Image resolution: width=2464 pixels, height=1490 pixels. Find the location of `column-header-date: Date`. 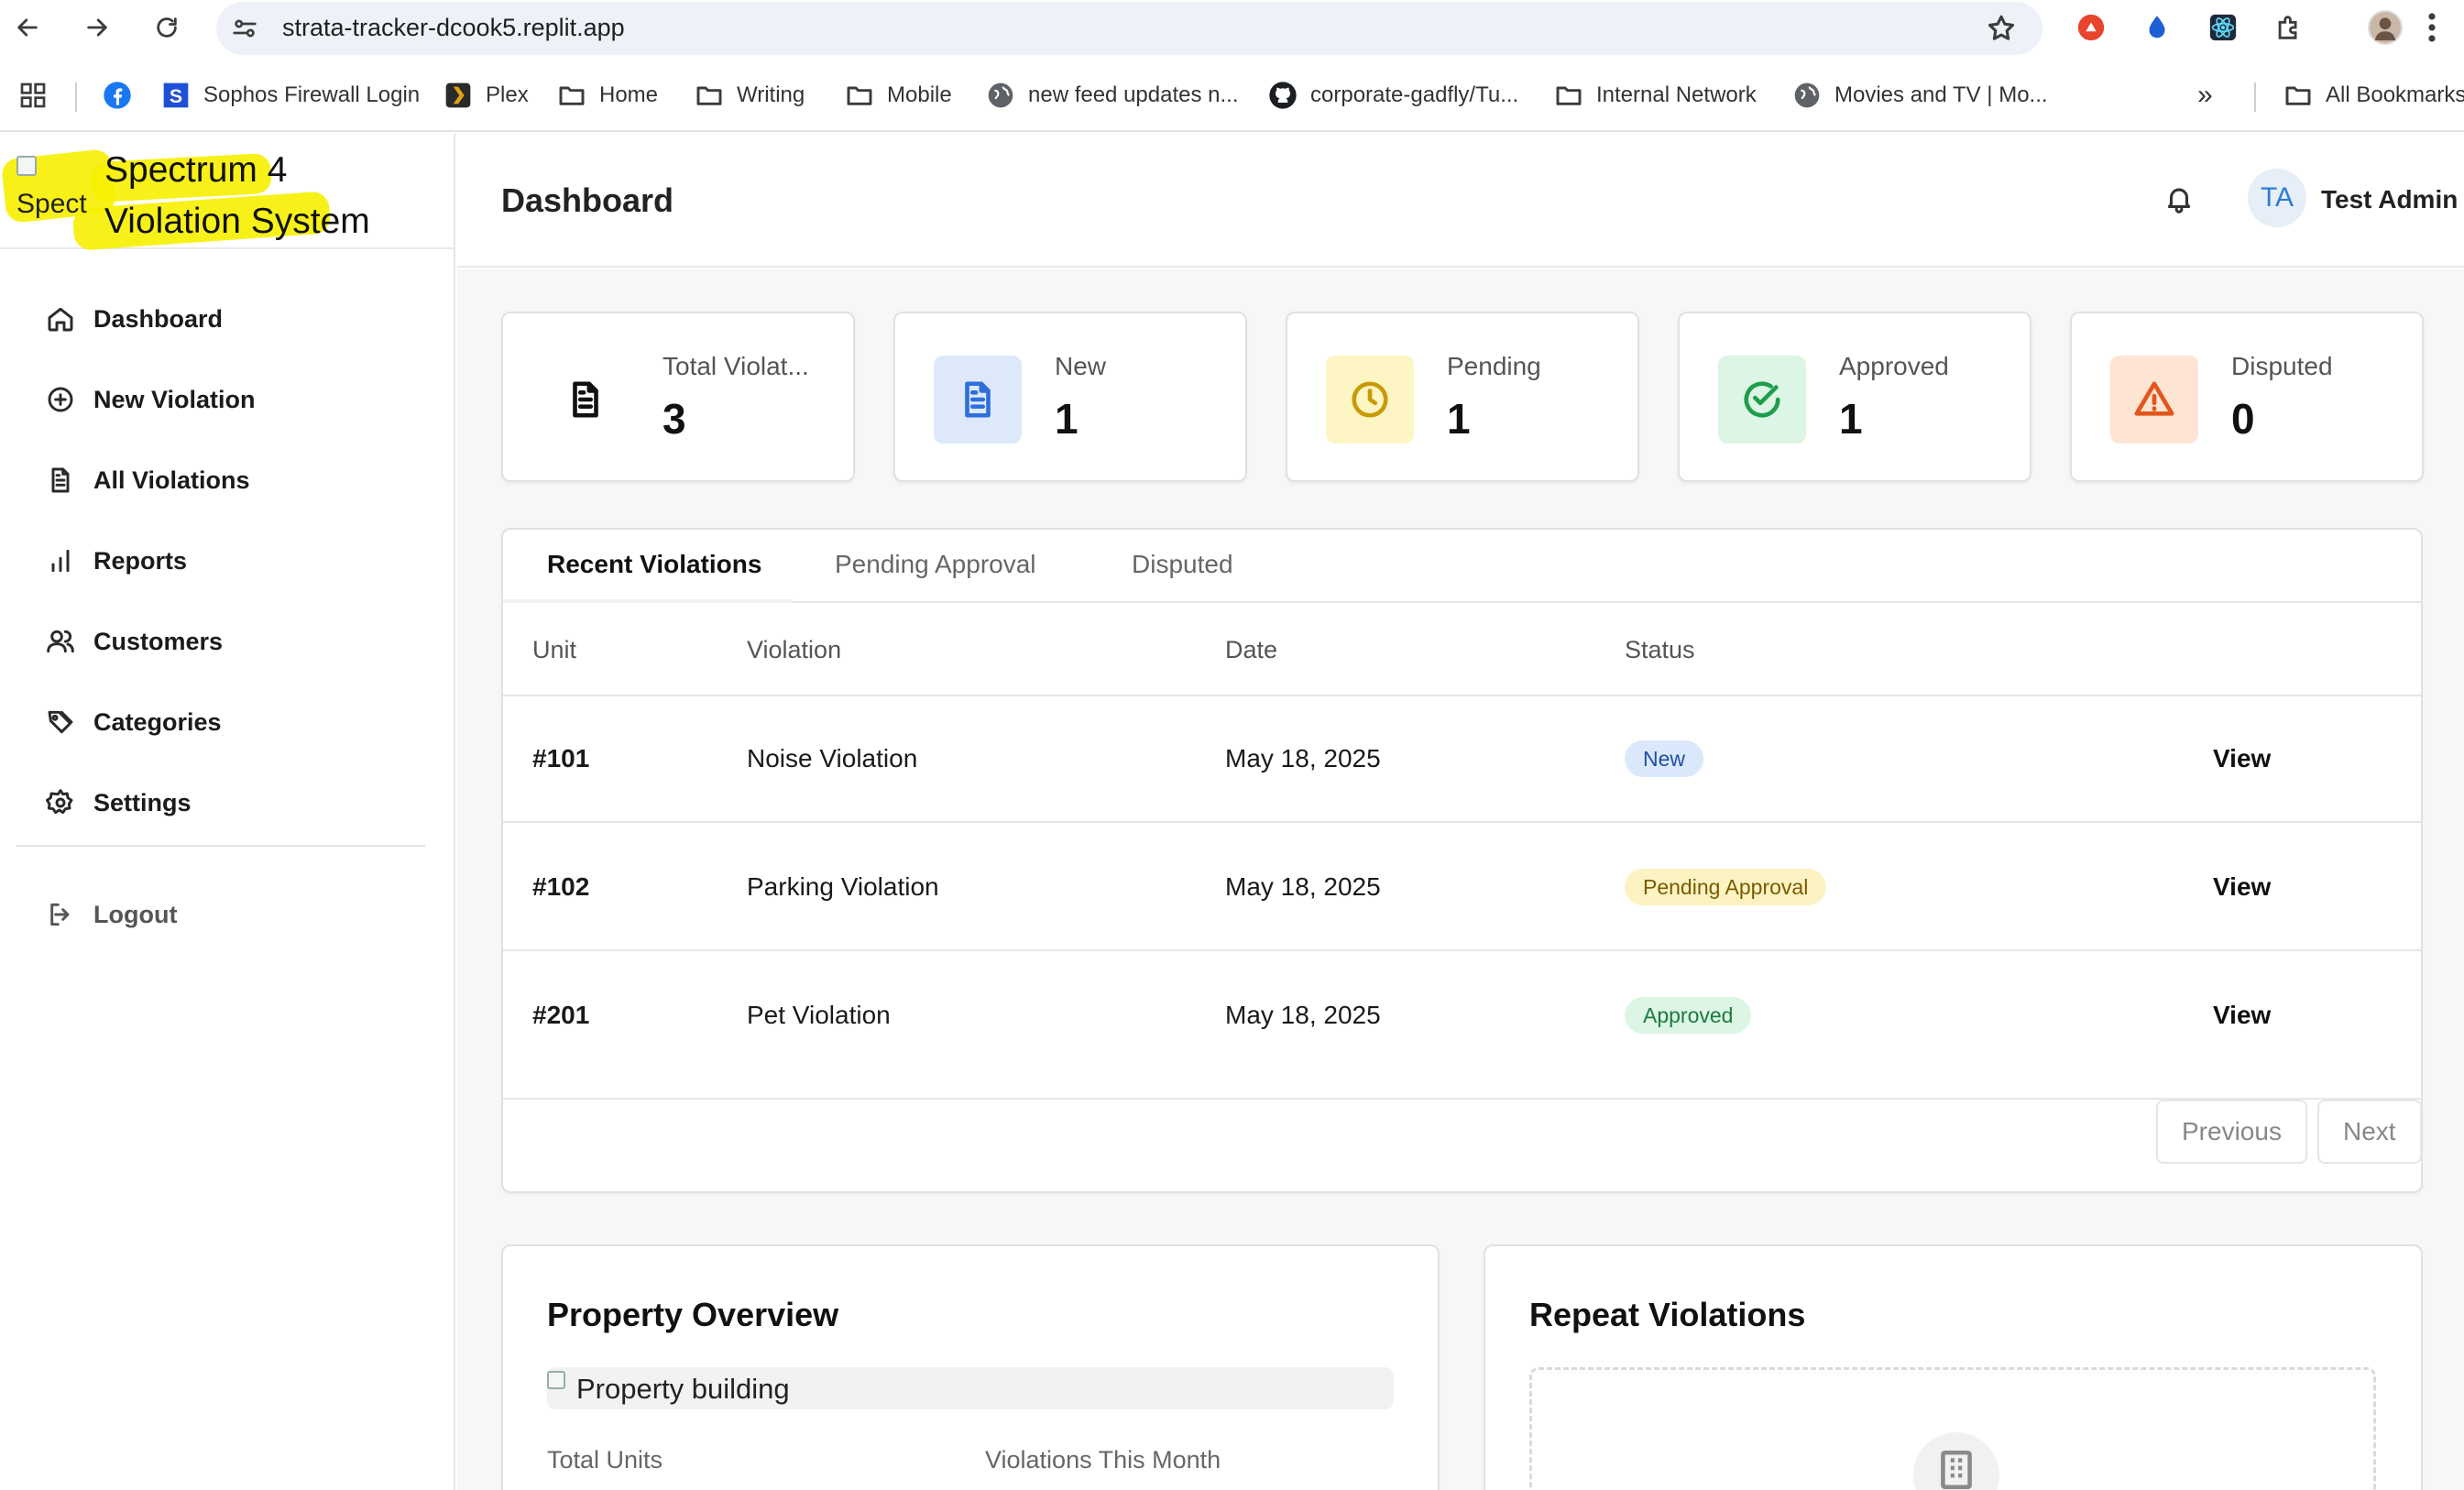

column-header-date: Date is located at coordinates (1251, 649).